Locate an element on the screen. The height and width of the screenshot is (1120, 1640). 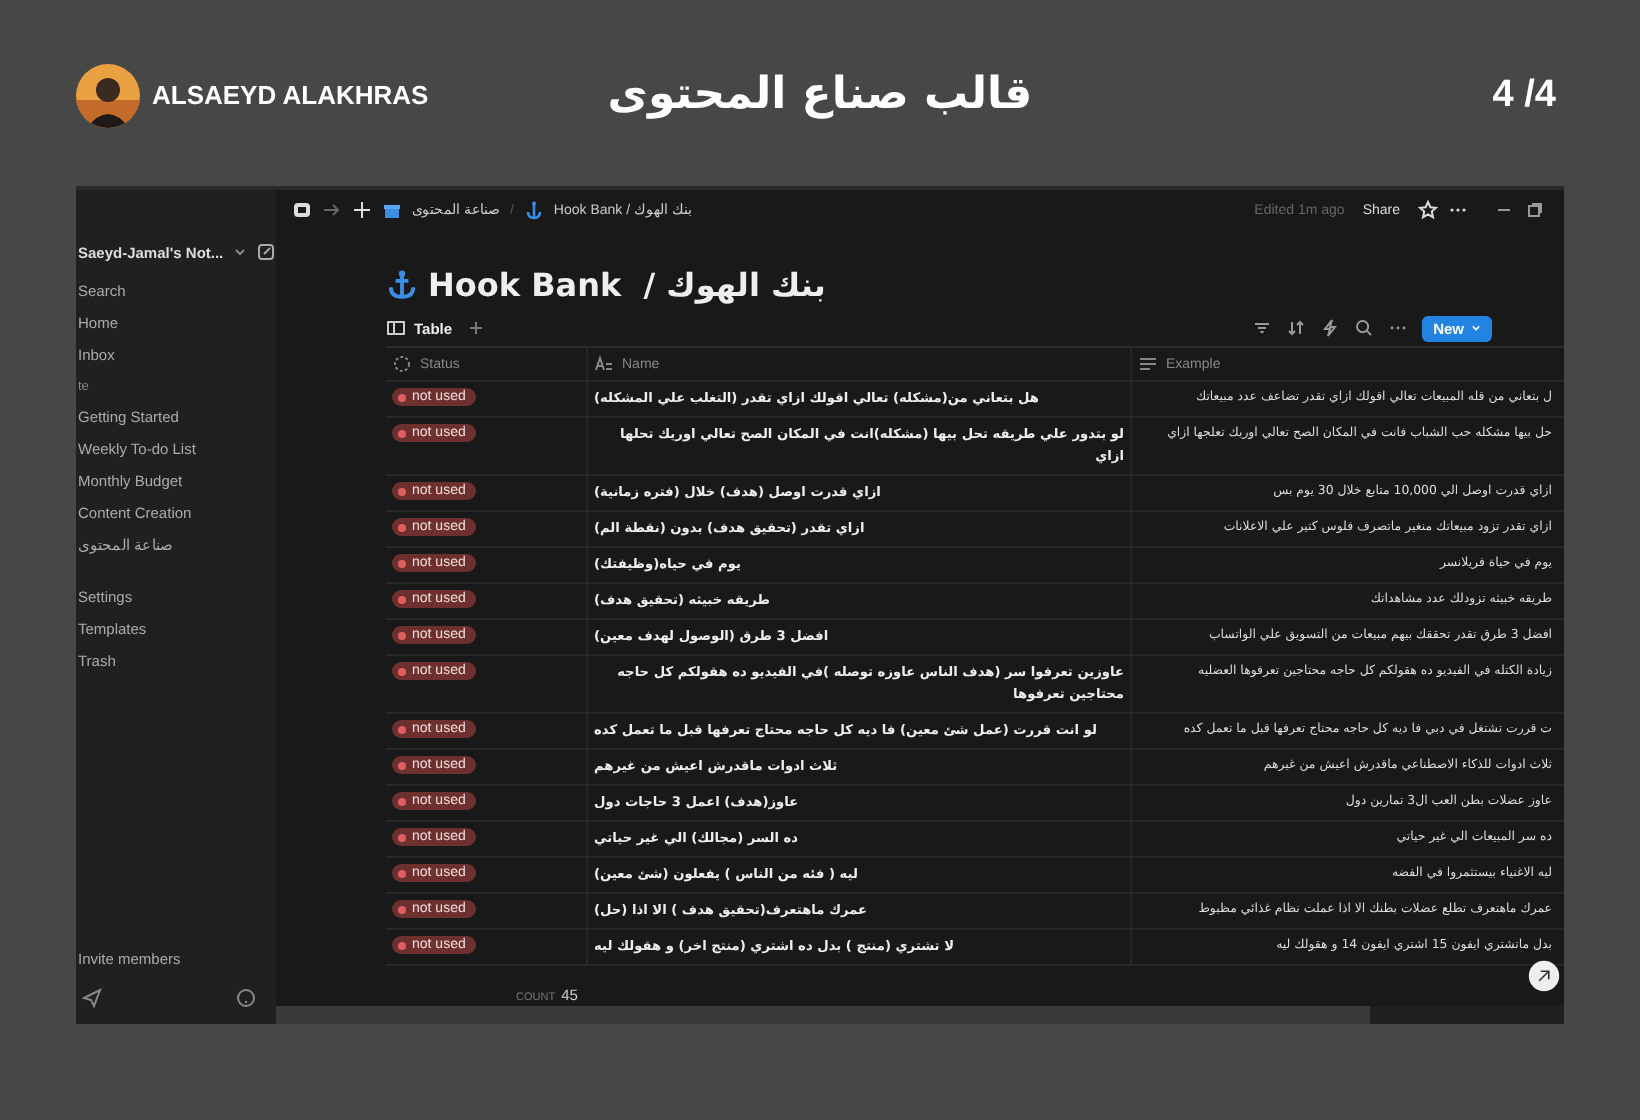
author-name: ALSAEYD ALAKHRAS is located at coordinates (290, 95).